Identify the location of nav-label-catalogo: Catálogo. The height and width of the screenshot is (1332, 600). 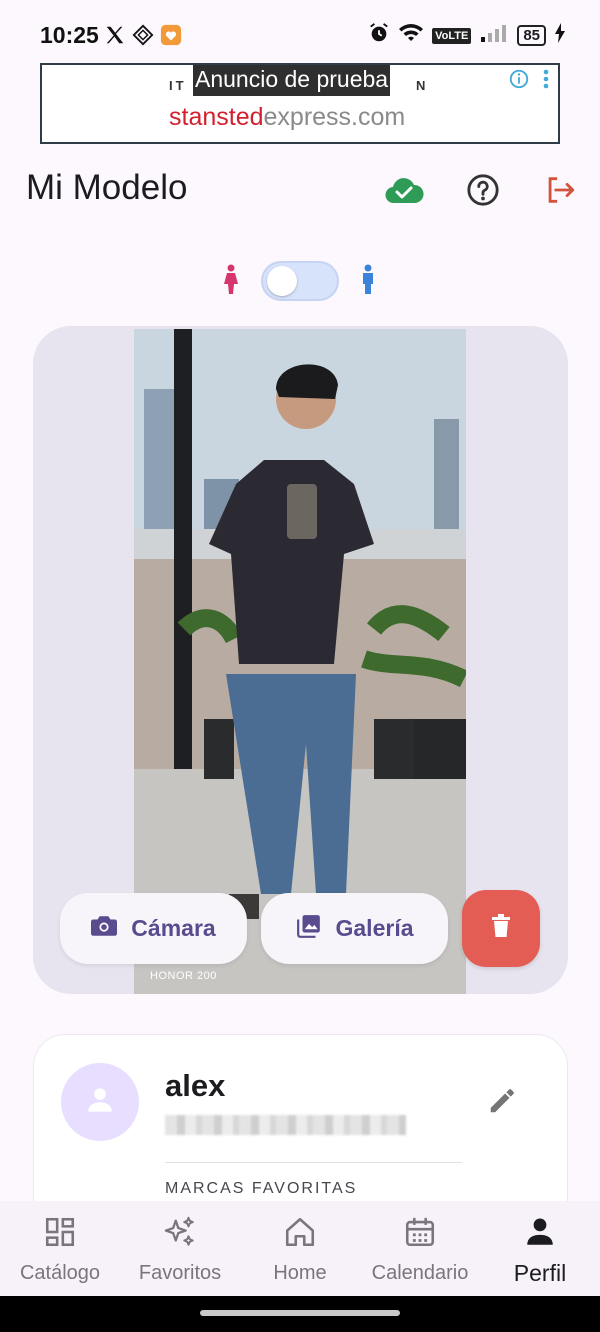
(60, 1273).